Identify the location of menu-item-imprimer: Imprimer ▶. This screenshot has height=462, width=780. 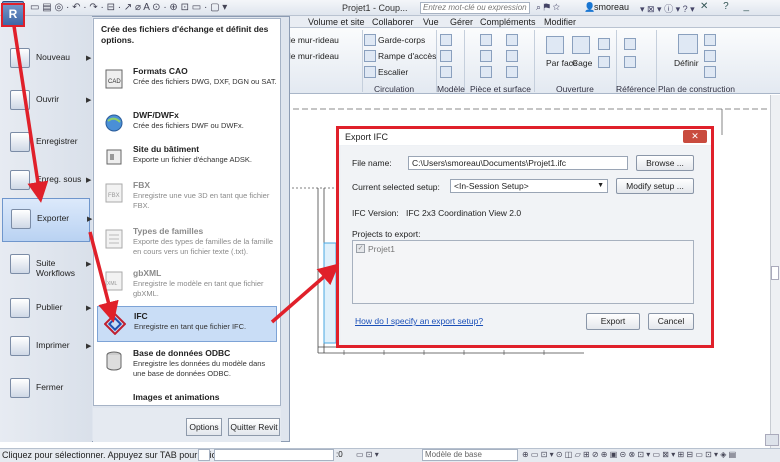
(46, 348).